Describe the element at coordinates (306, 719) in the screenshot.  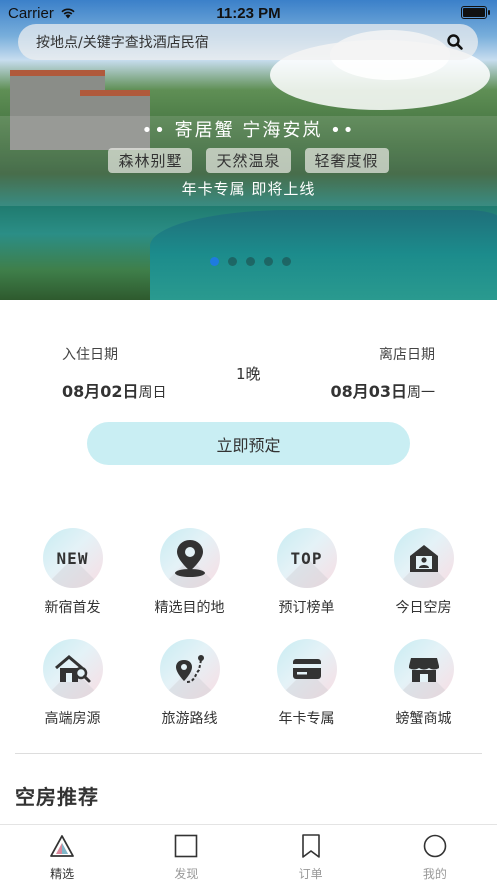
I see `category-label: 年卡专属` at that location.